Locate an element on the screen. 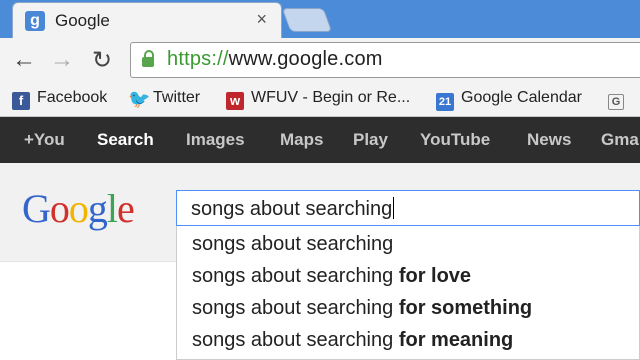 The height and width of the screenshot is (360, 640). bookmark-google: G is located at coordinates (619, 99).